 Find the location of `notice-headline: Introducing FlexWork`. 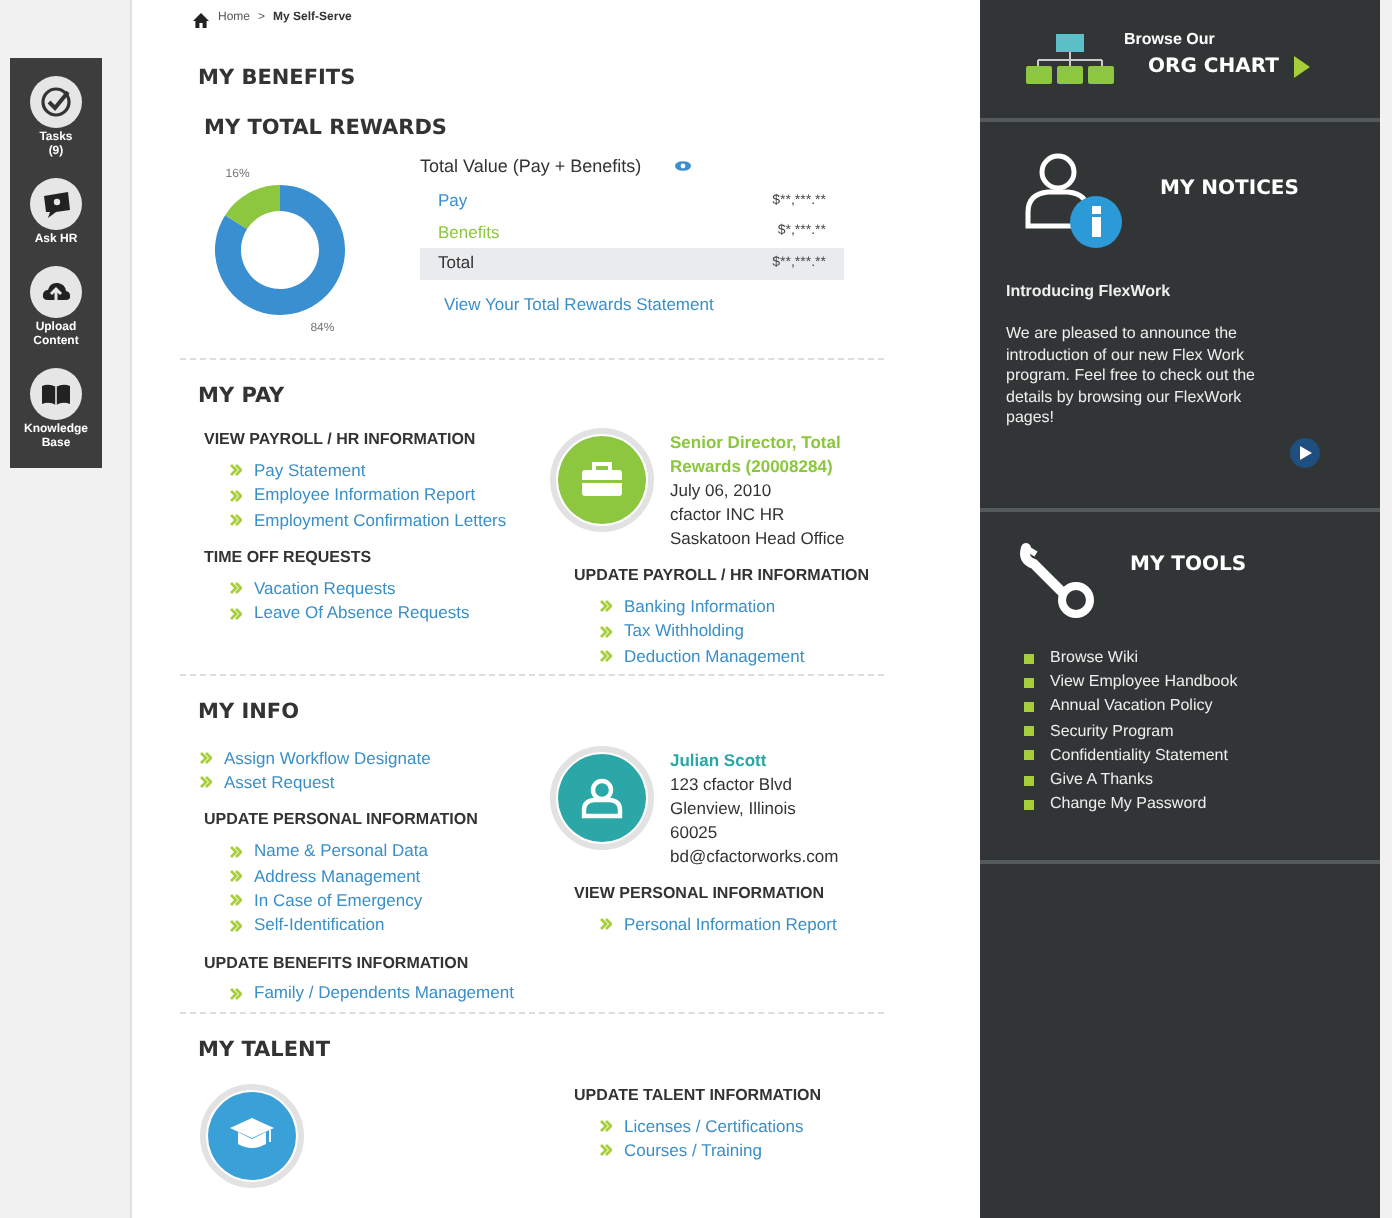

notice-headline: Introducing FlexWork is located at coordinates (1089, 292).